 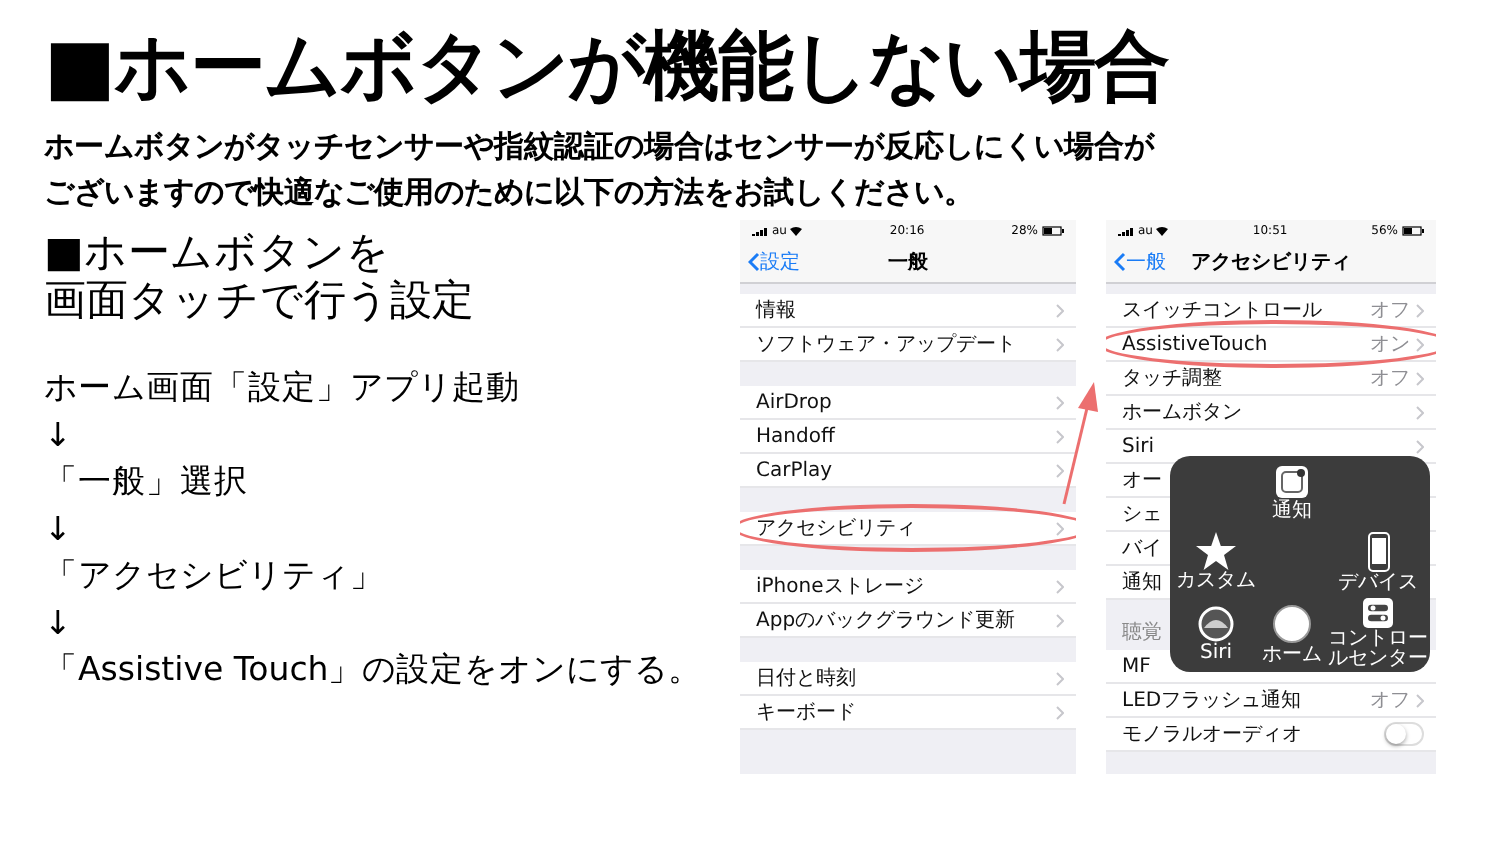 I want to click on menu-item: 通知, so click(x=1292, y=492).